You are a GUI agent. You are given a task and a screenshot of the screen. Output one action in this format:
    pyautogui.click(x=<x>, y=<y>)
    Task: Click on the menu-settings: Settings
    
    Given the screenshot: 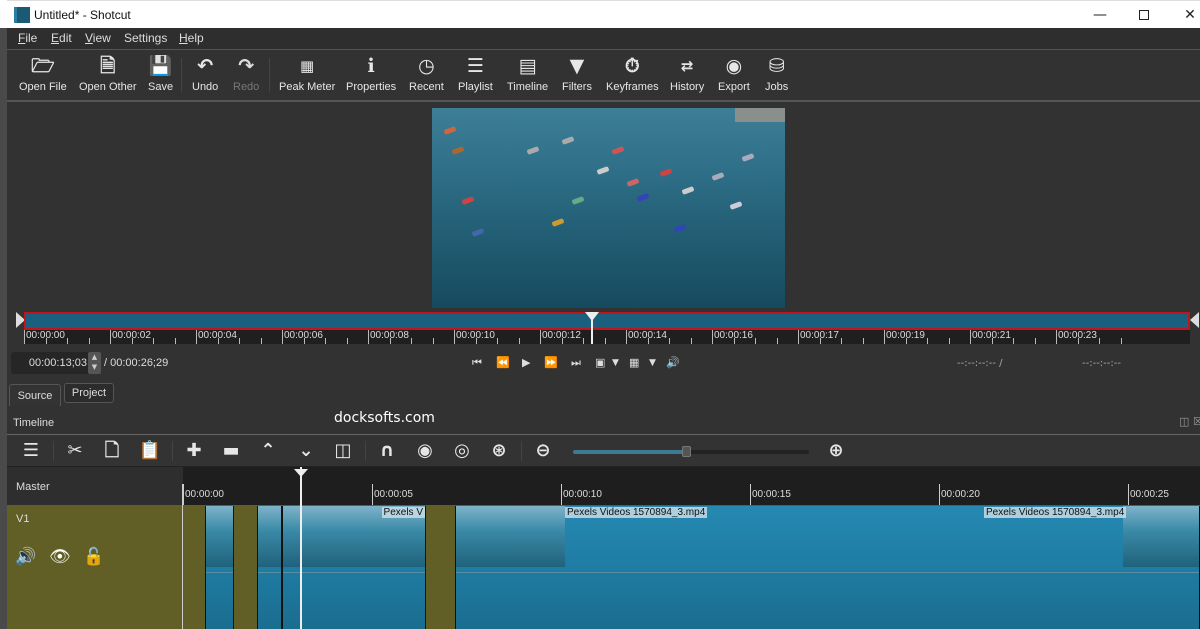 What is the action you would take?
    pyautogui.click(x=145, y=38)
    